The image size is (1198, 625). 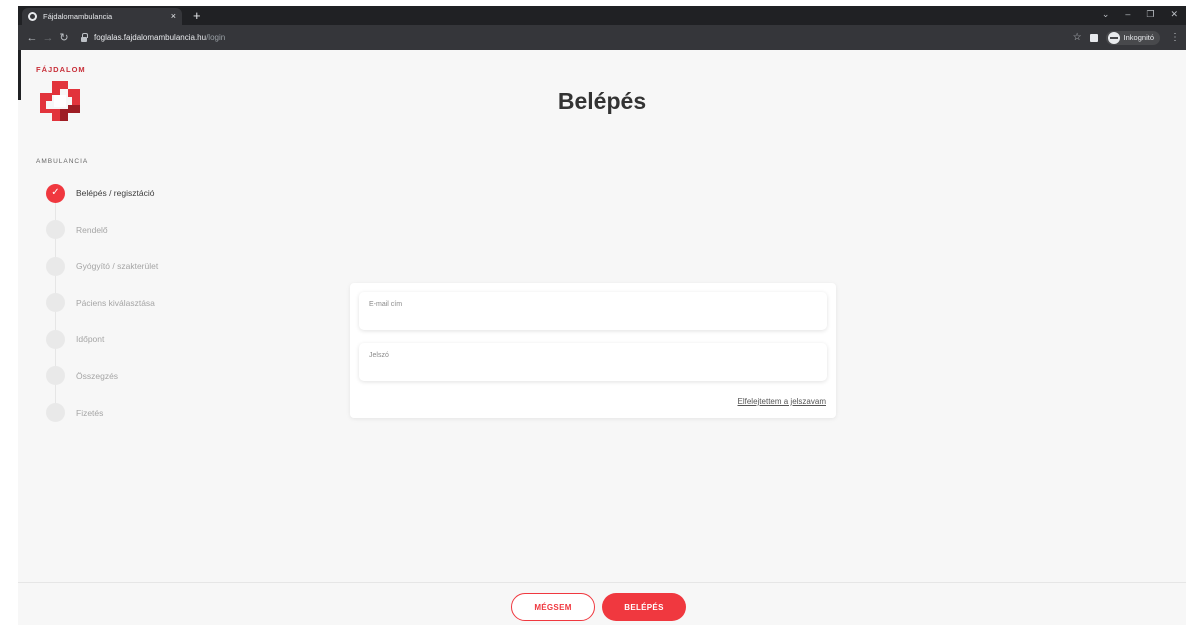 I want to click on step-label: Rendelő, so click(x=92, y=229).